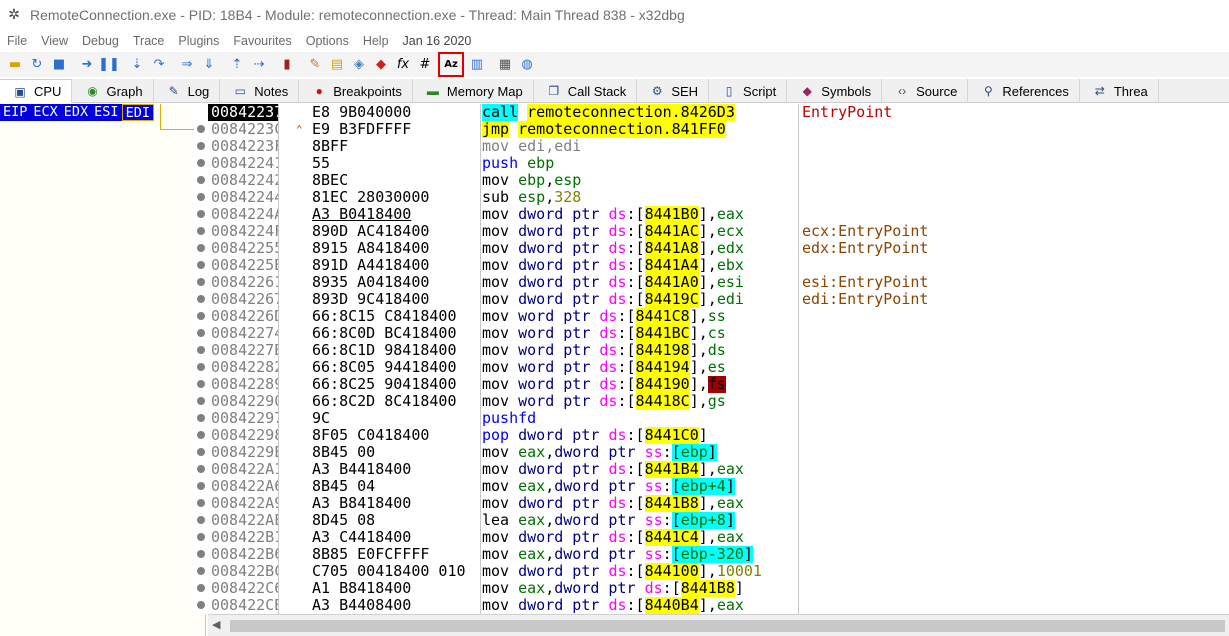 Image resolution: width=1229 pixels, height=636 pixels. What do you see at coordinates (527, 65) in the screenshot?
I see `web-icon: ◍` at bounding box center [527, 65].